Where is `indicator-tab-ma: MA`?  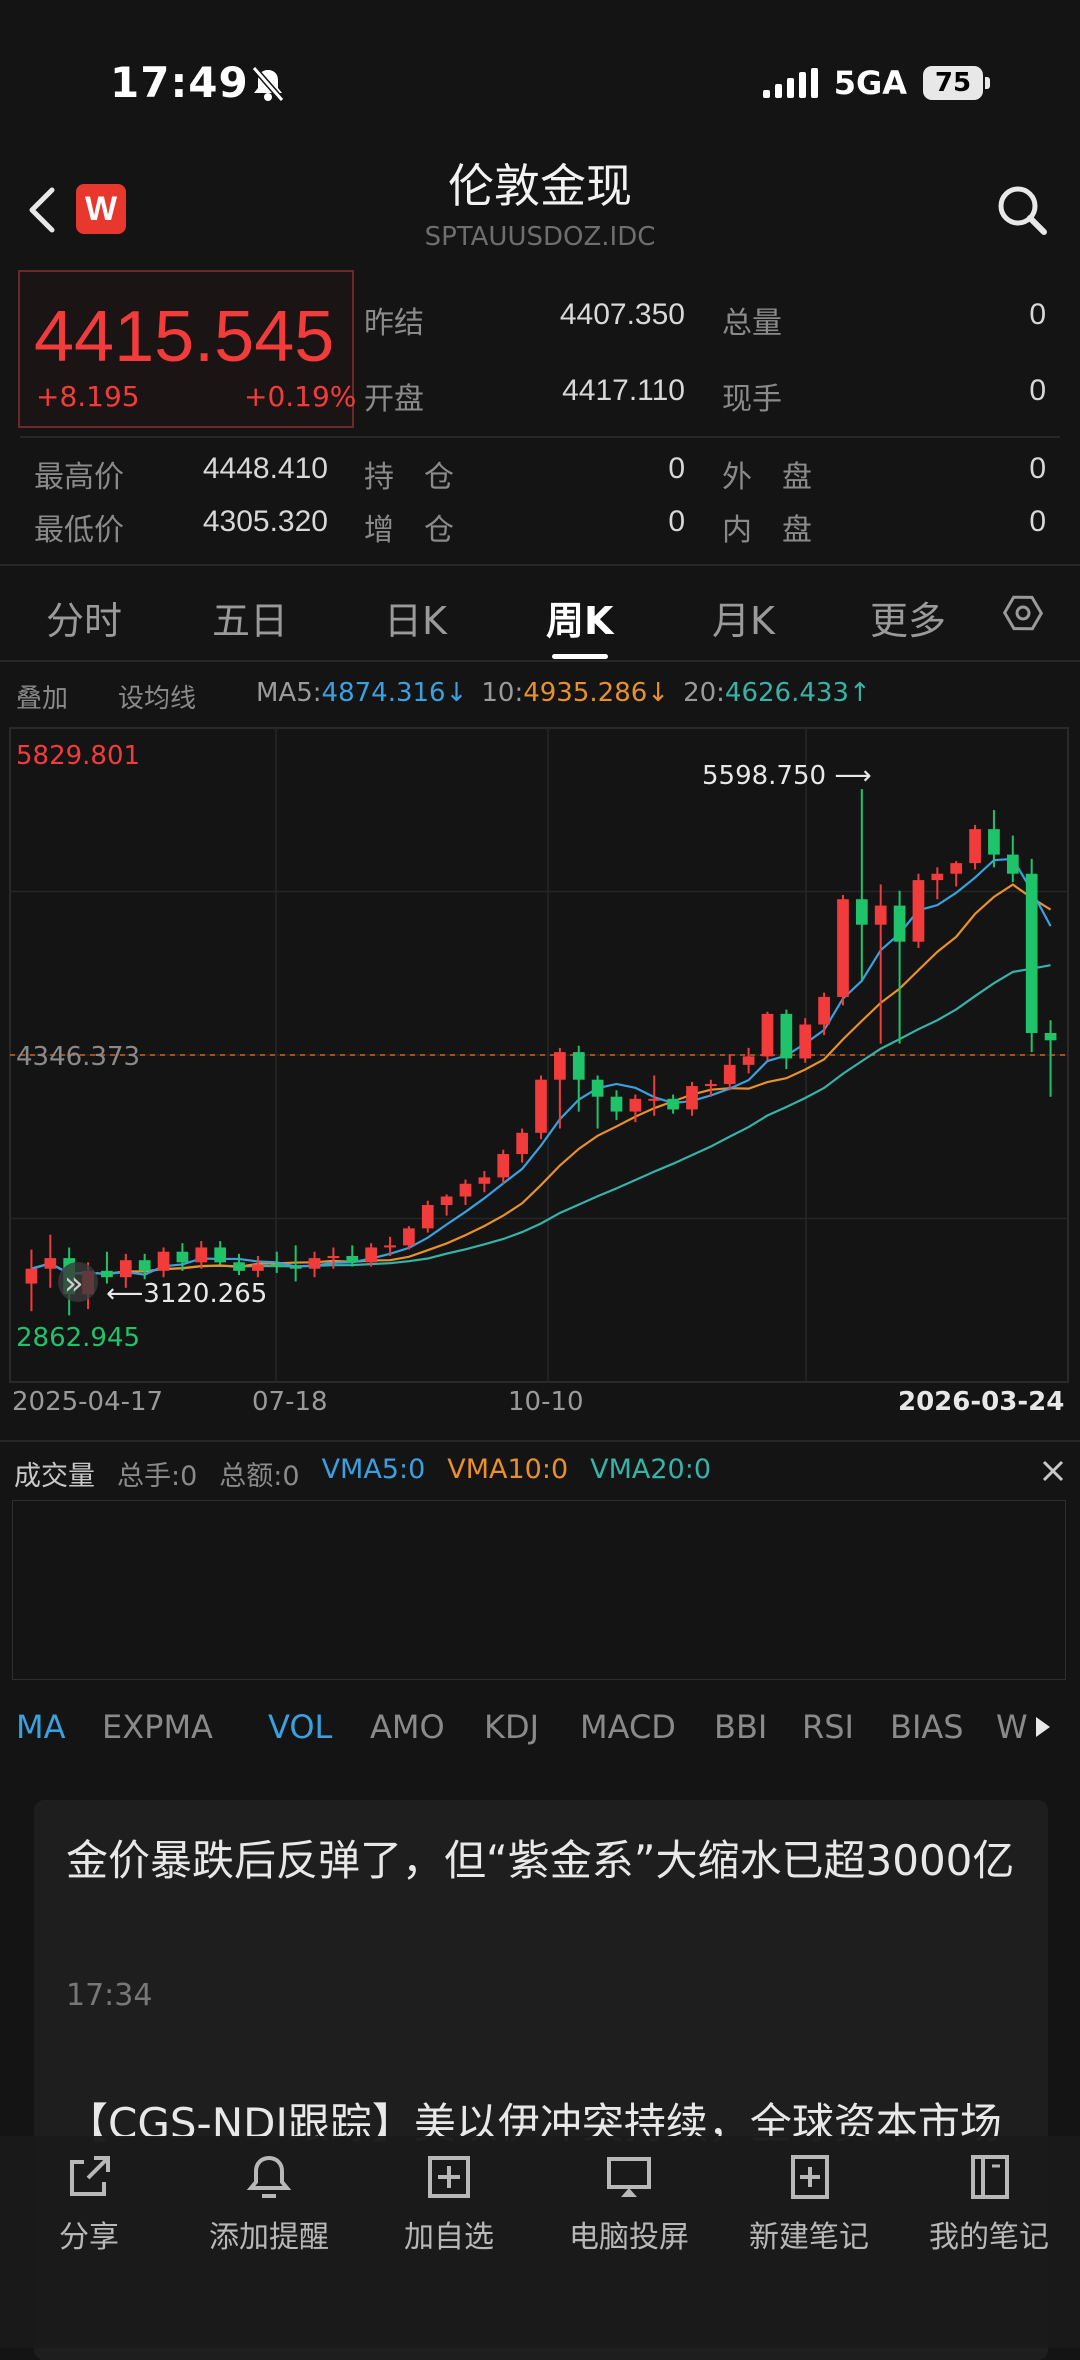
indicator-tab-ma: MA is located at coordinates (41, 1727).